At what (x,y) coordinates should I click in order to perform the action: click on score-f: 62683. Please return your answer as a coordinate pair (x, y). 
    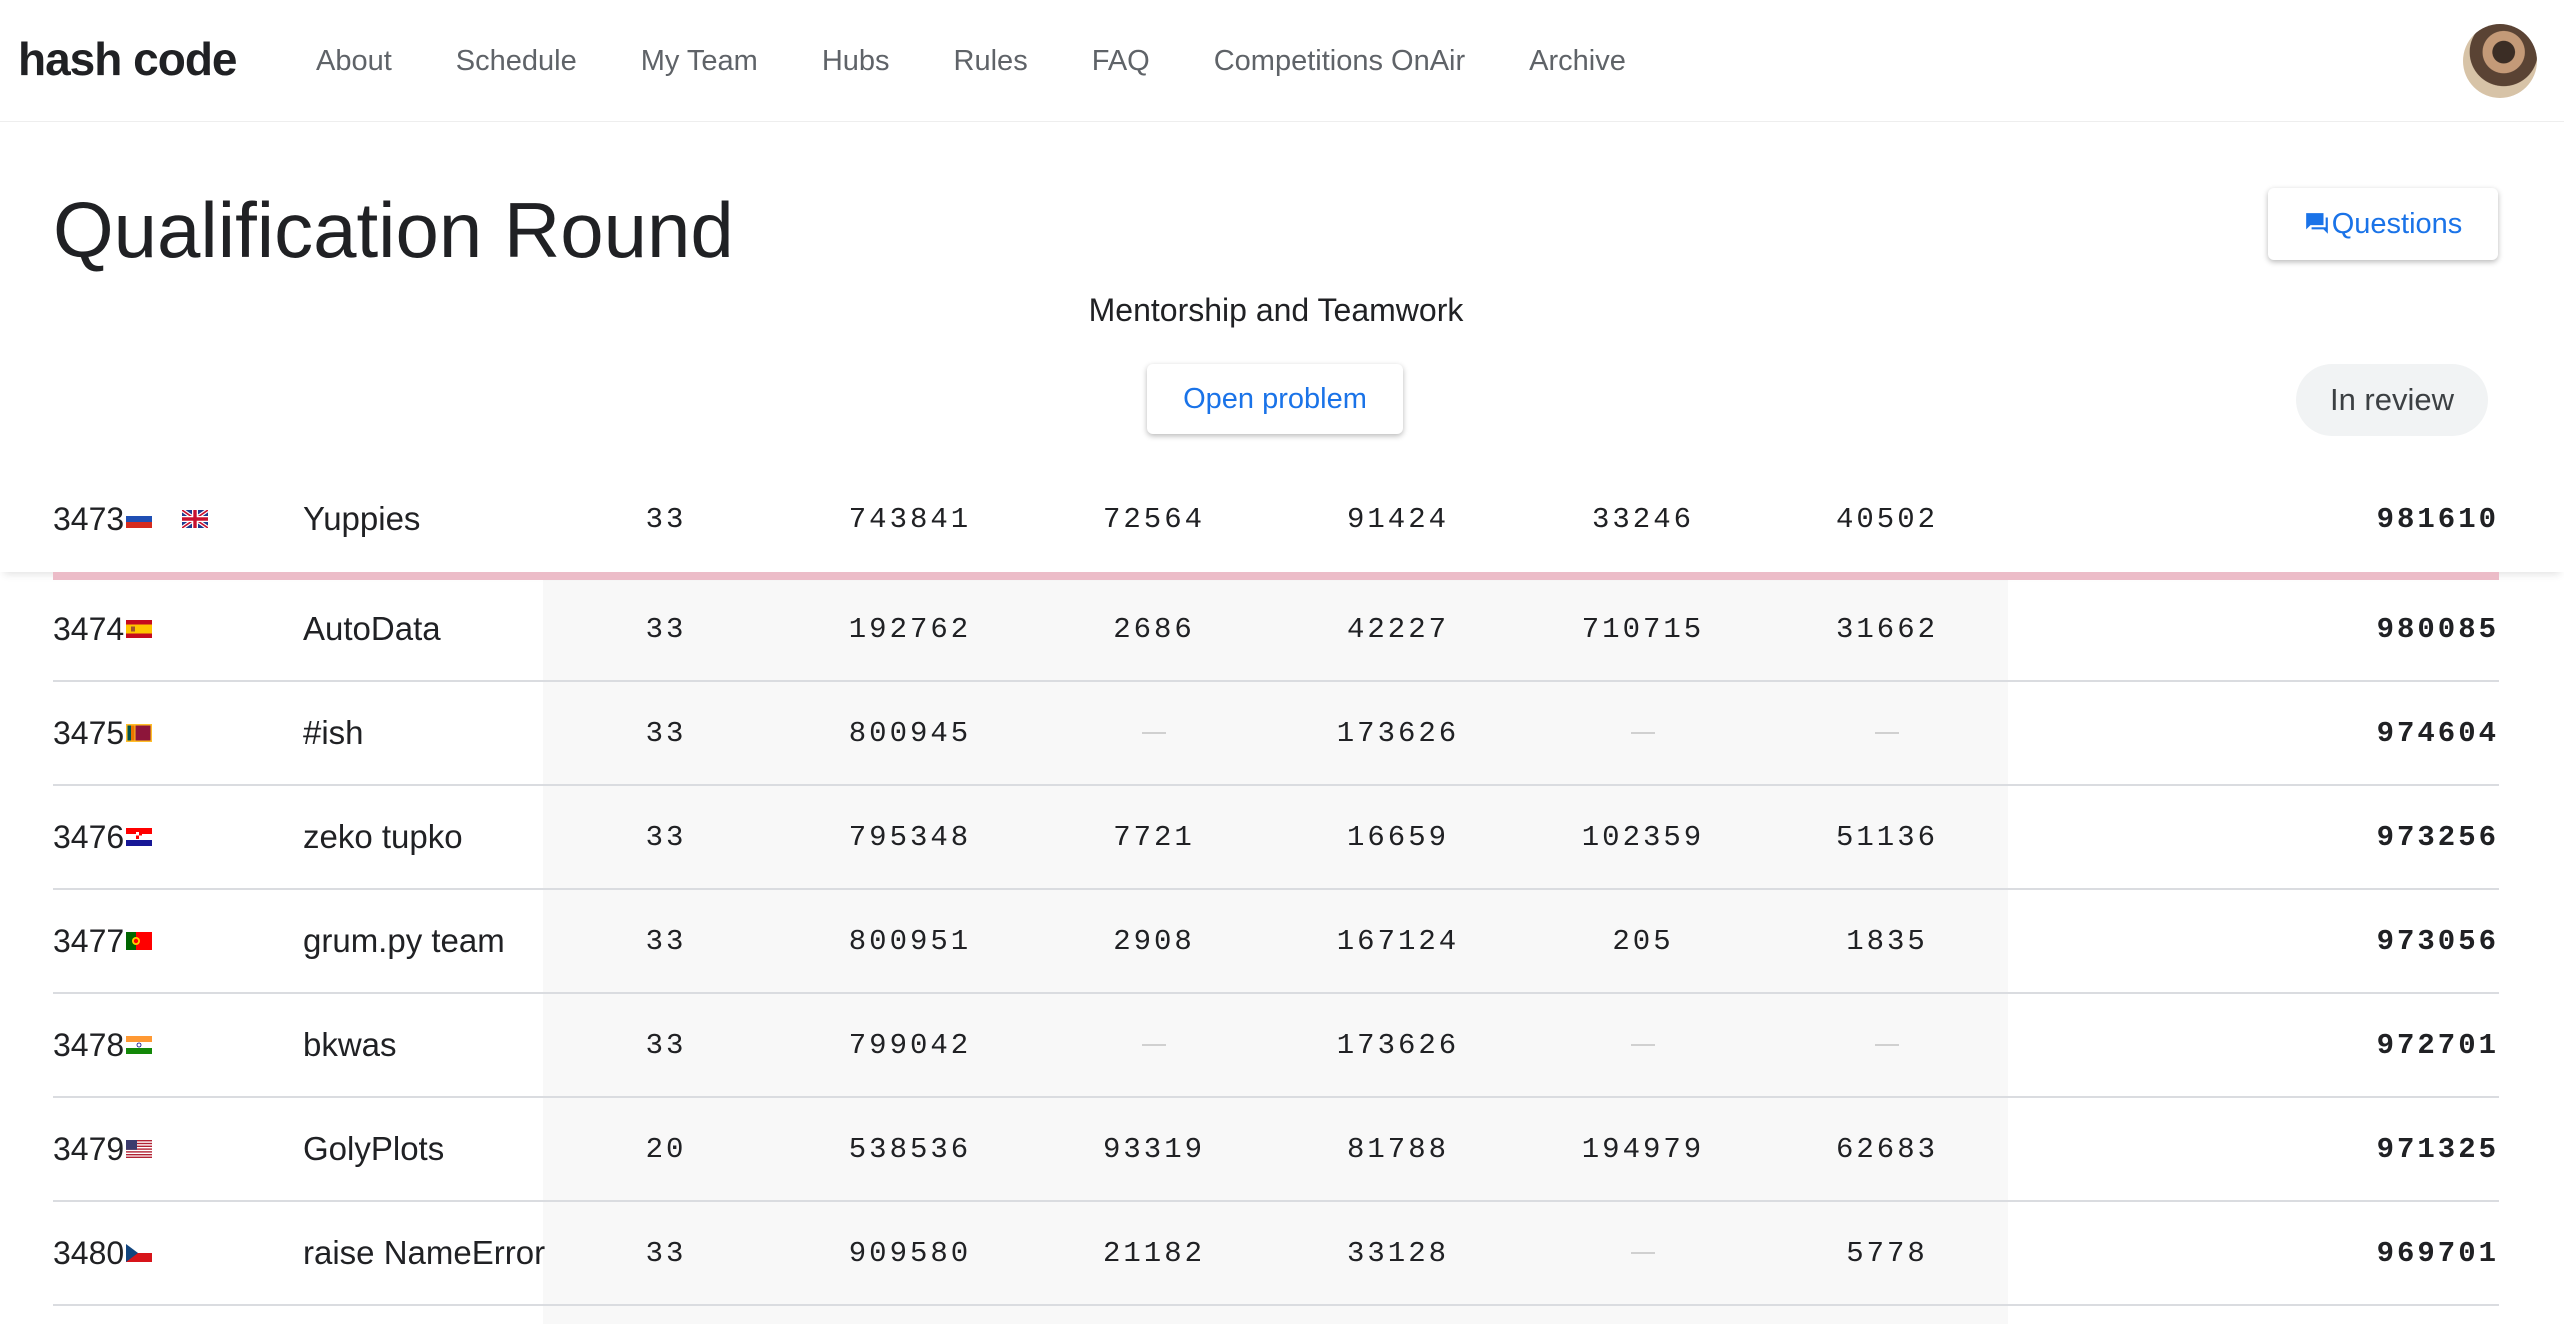
    Looking at the image, I should click on (1886, 1149).